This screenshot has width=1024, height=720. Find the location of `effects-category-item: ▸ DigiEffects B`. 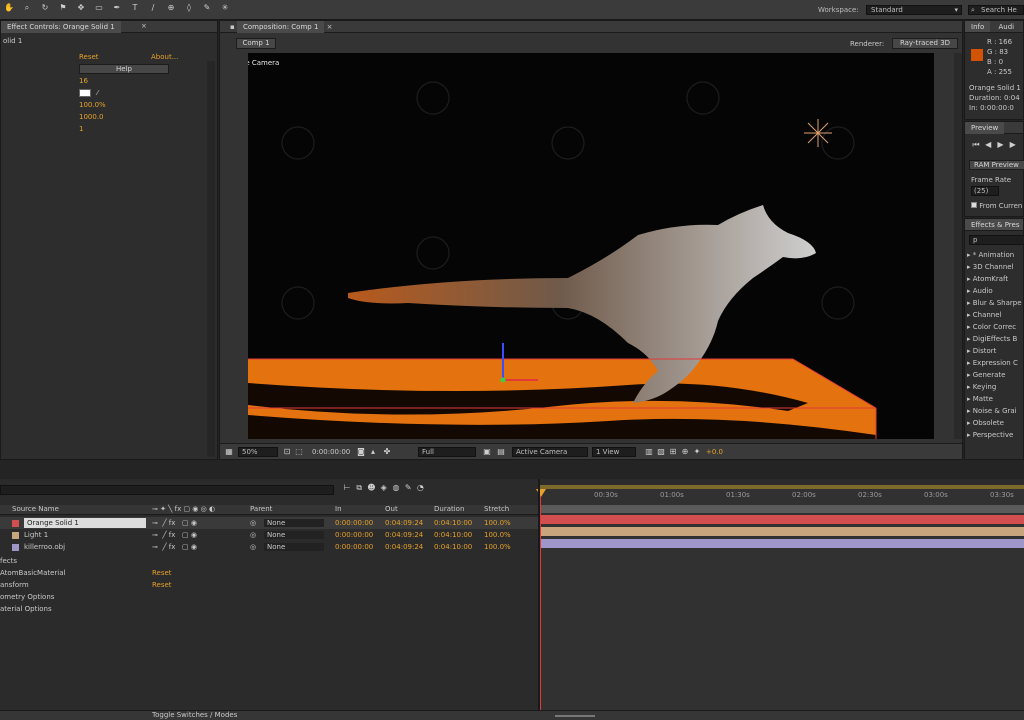

effects-category-item: ▸ DigiEffects B is located at coordinates (995, 339).